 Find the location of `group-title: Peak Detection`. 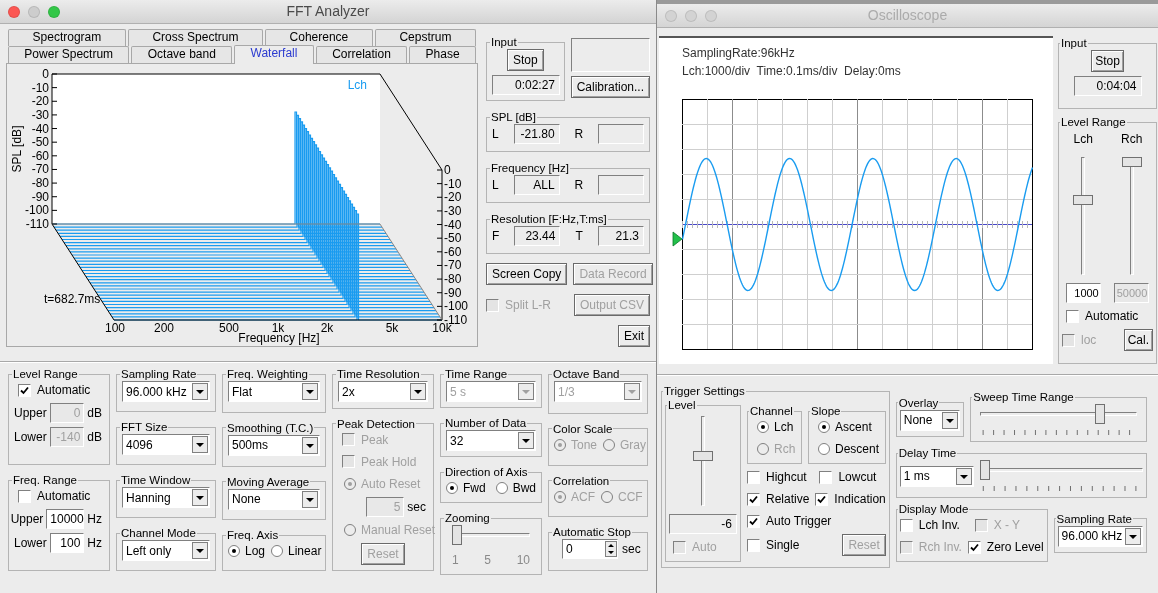

group-title: Peak Detection is located at coordinates (376, 423).